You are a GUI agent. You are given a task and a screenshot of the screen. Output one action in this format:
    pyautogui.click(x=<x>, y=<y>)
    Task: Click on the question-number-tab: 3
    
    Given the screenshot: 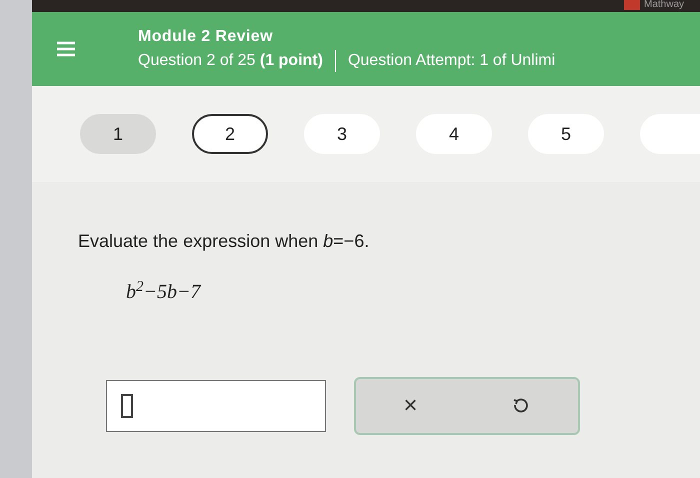 What is the action you would take?
    pyautogui.click(x=342, y=134)
    